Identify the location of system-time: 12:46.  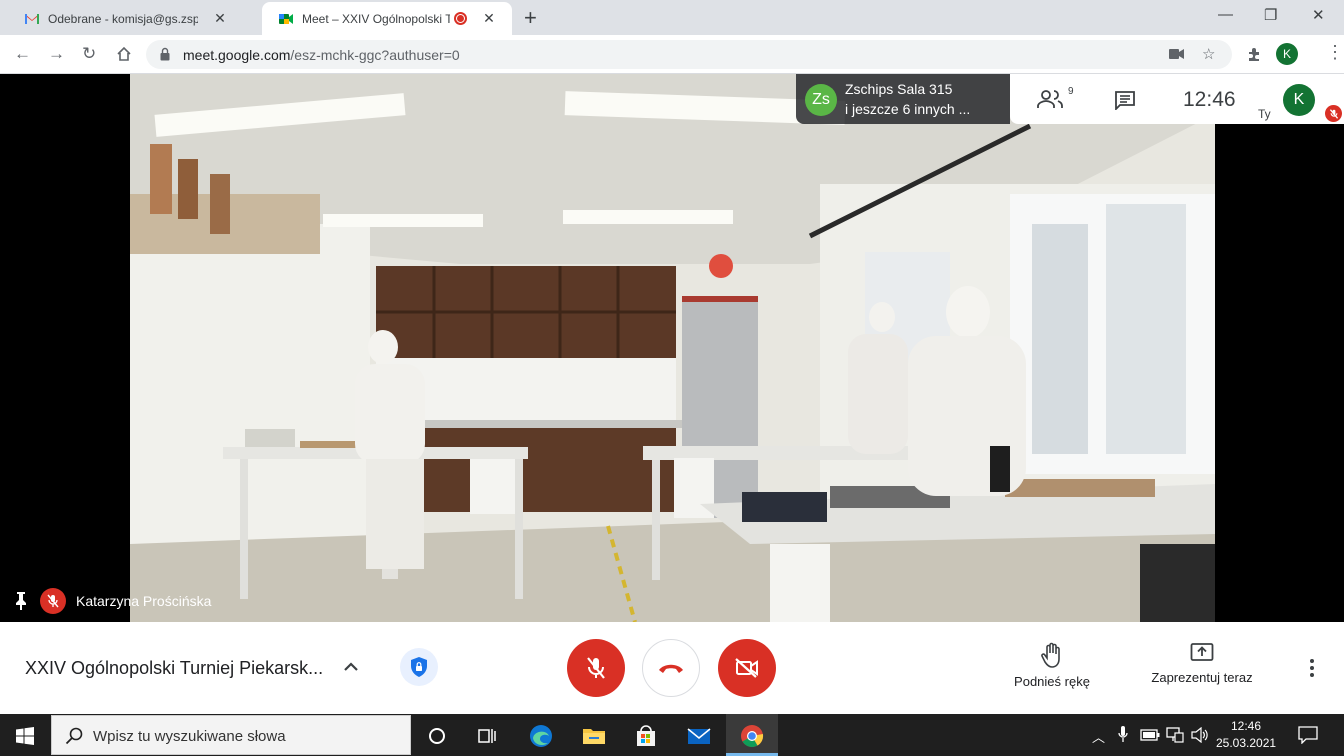
(1246, 726).